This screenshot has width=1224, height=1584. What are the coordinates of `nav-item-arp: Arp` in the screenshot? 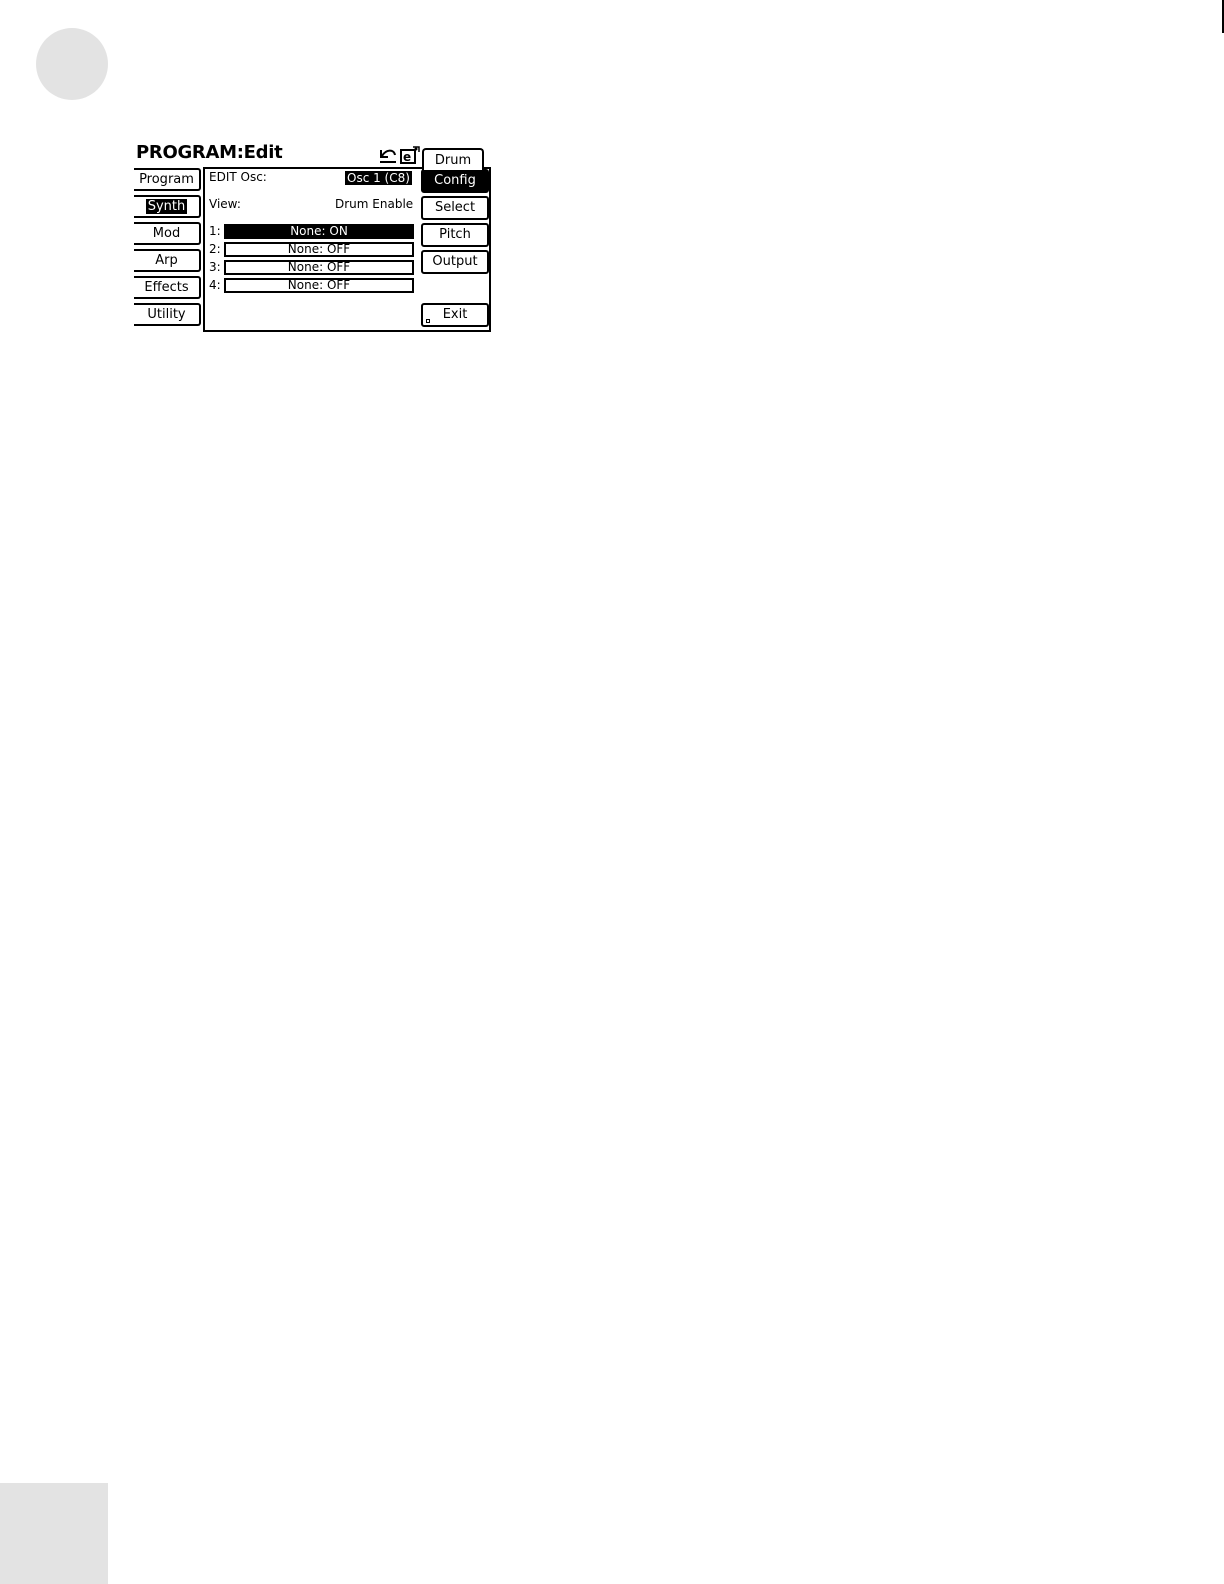 It's located at (167, 260).